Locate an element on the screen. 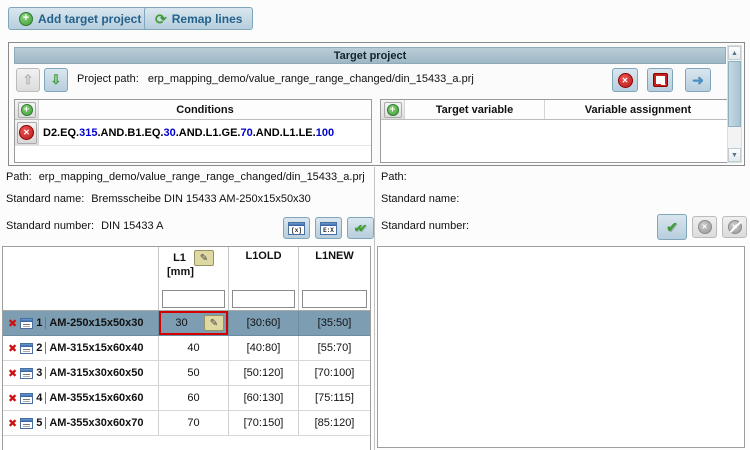 This screenshot has height=450, width=750. source-standard-number-line: Standard number: DIN 15433 A is located at coordinates (84, 226).